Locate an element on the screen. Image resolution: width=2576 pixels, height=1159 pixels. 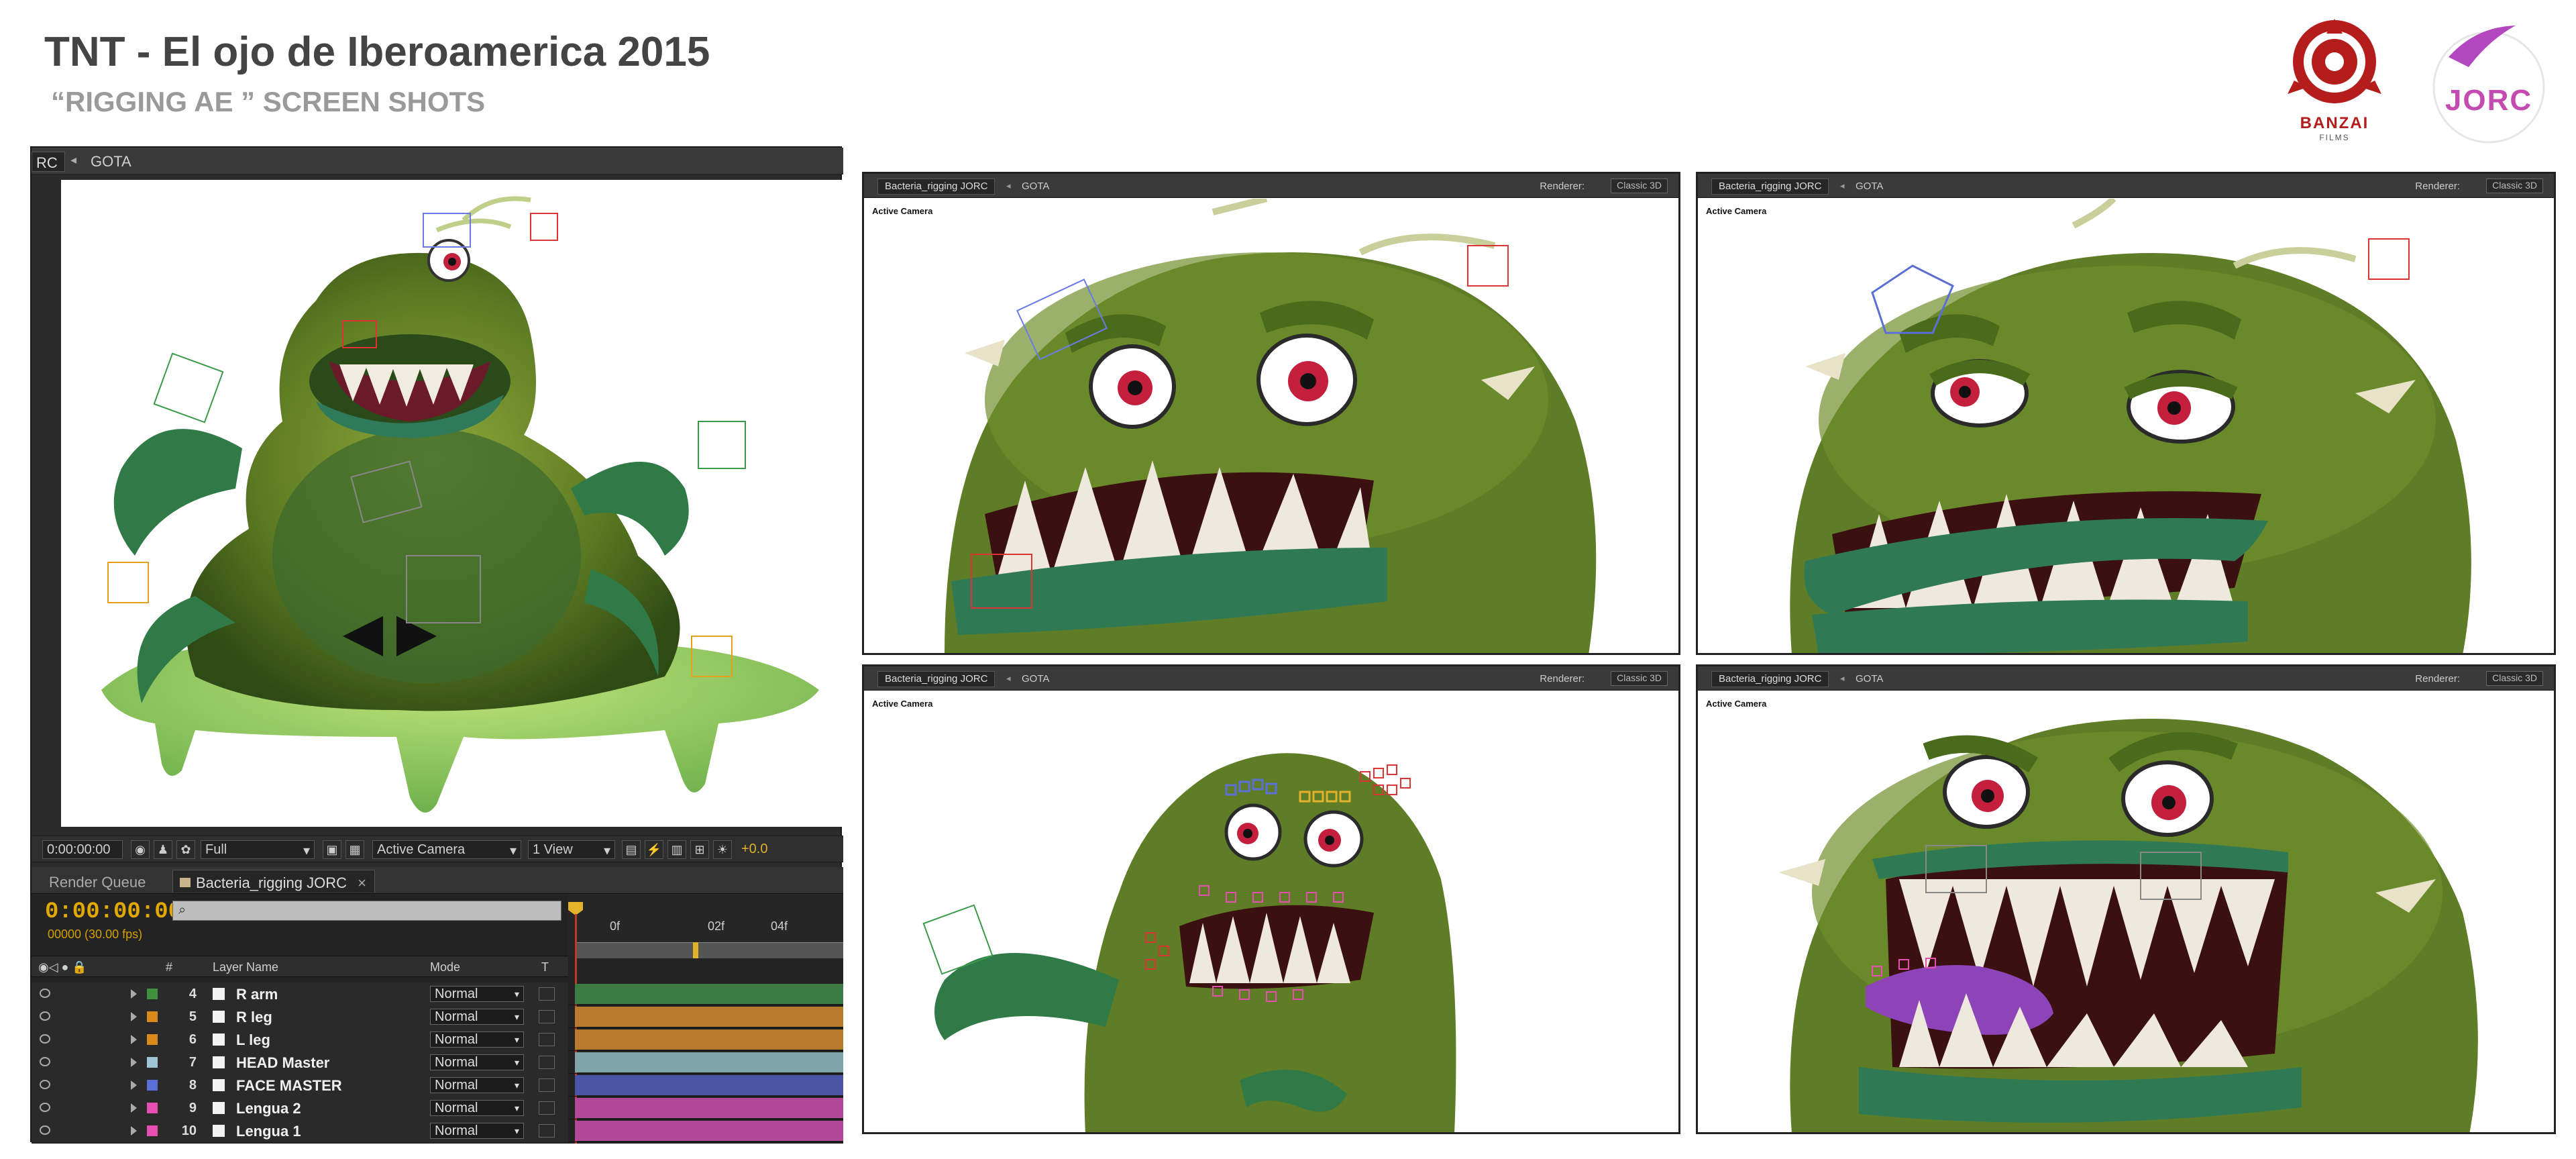
toggle-pixel-aspect-icon: ▤ is located at coordinates (631, 849).